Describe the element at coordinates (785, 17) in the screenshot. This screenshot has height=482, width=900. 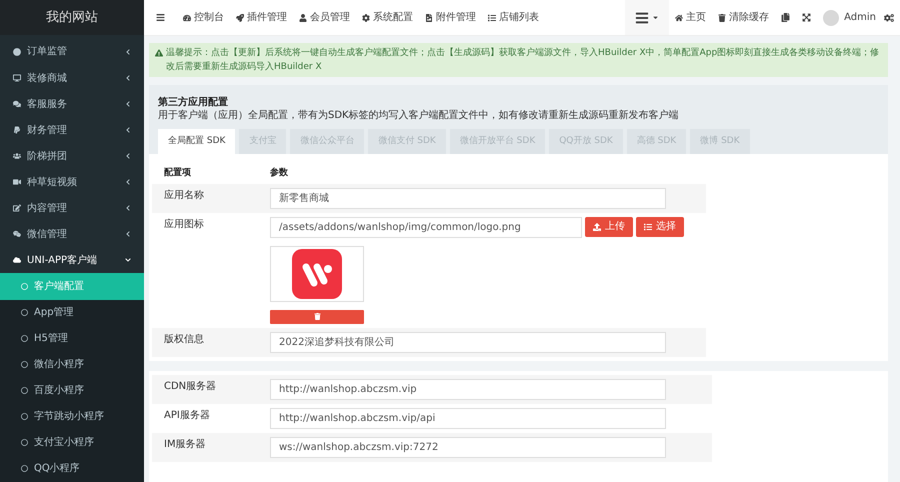
I see `copy-icon` at that location.